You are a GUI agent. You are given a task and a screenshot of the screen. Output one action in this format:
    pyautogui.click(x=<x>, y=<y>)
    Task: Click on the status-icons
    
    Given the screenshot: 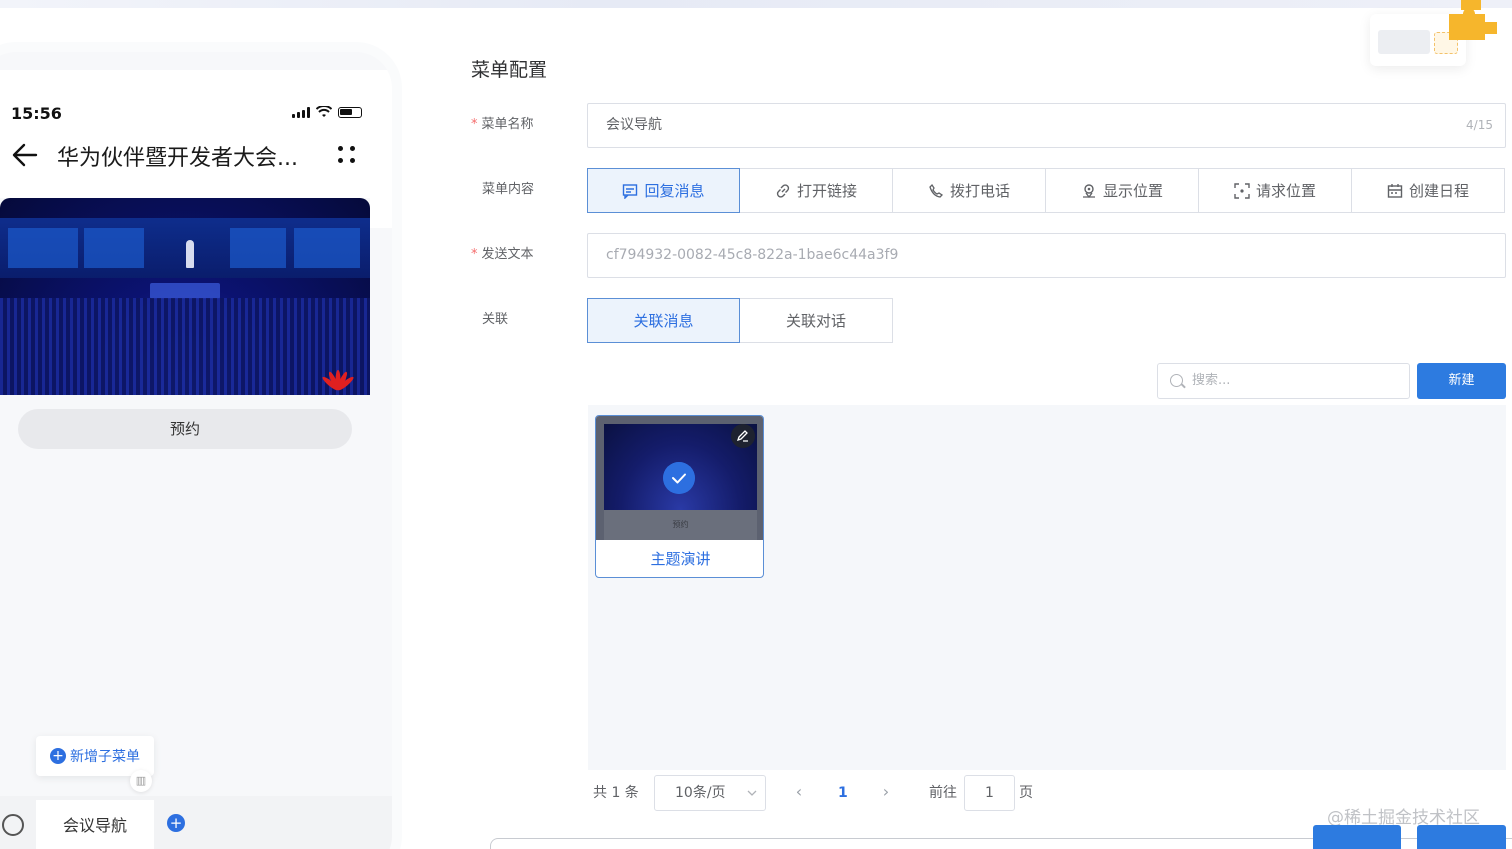 What is the action you would take?
    pyautogui.click(x=327, y=112)
    